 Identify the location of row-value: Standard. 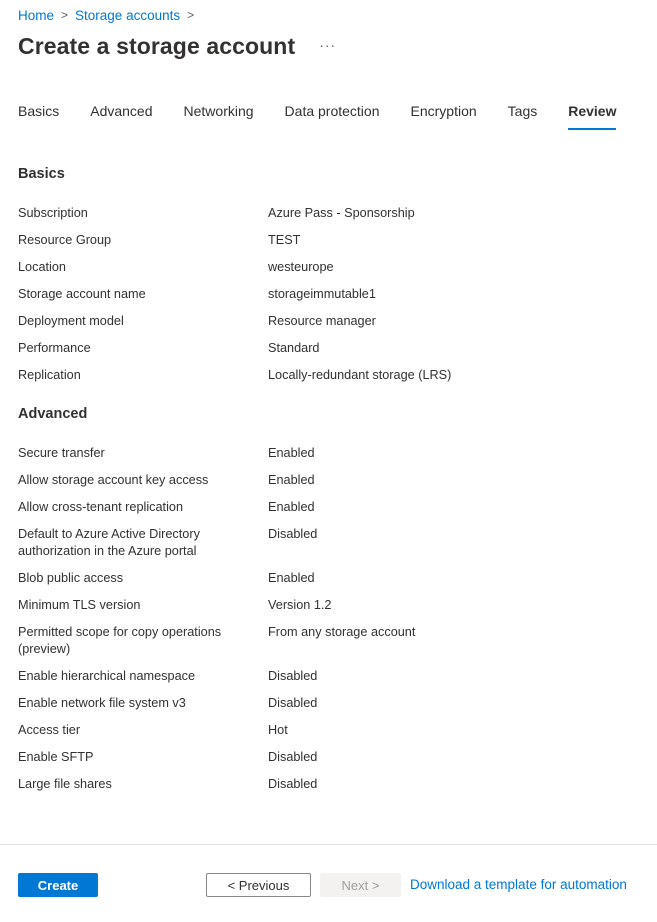
(294, 348).